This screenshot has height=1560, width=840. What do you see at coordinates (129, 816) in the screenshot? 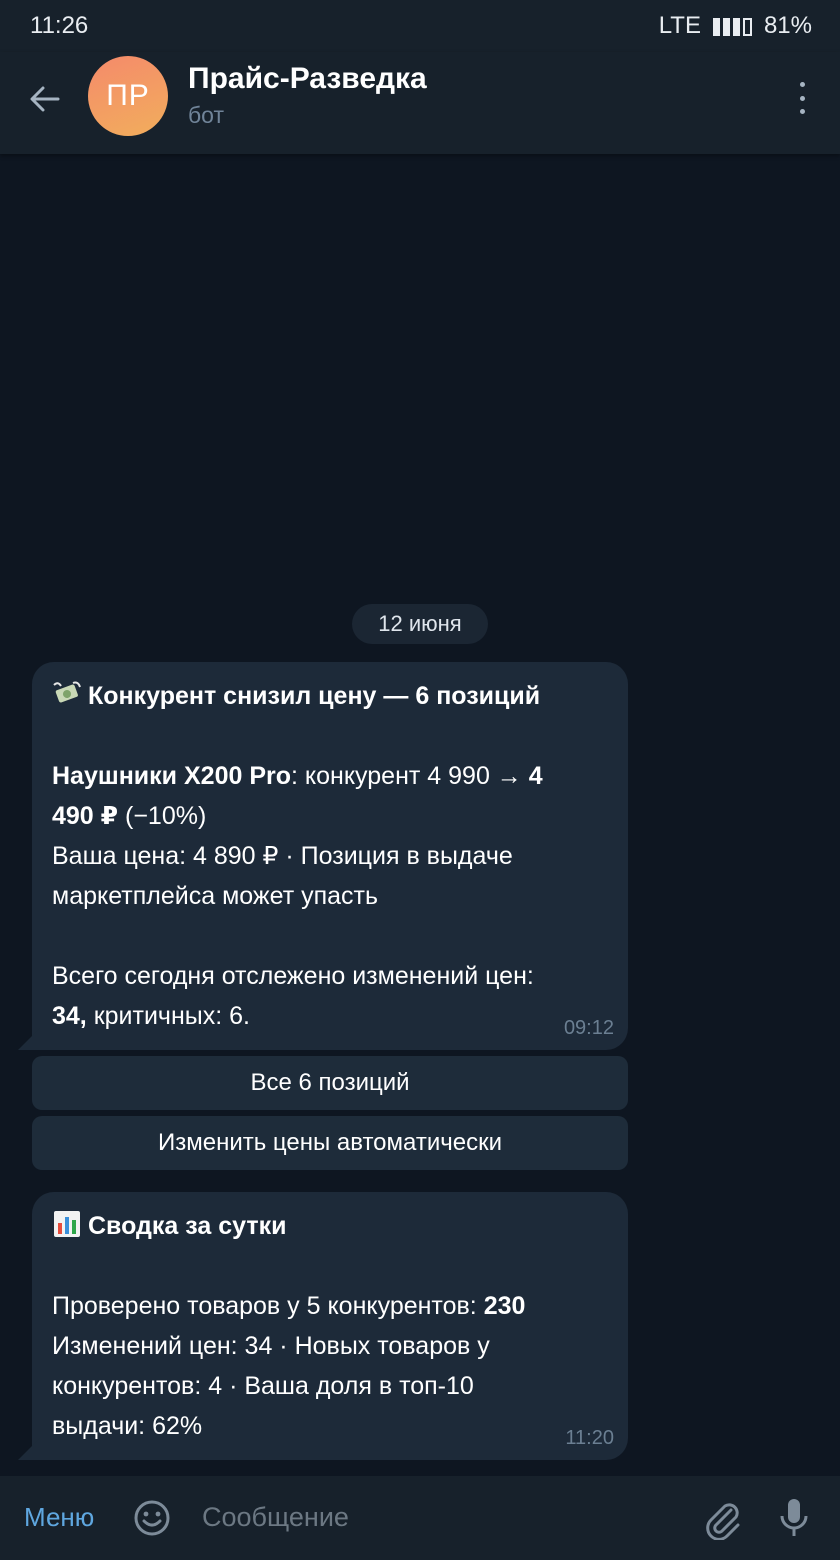
I see `message-line: 490 ₽ (−10%)` at bounding box center [129, 816].